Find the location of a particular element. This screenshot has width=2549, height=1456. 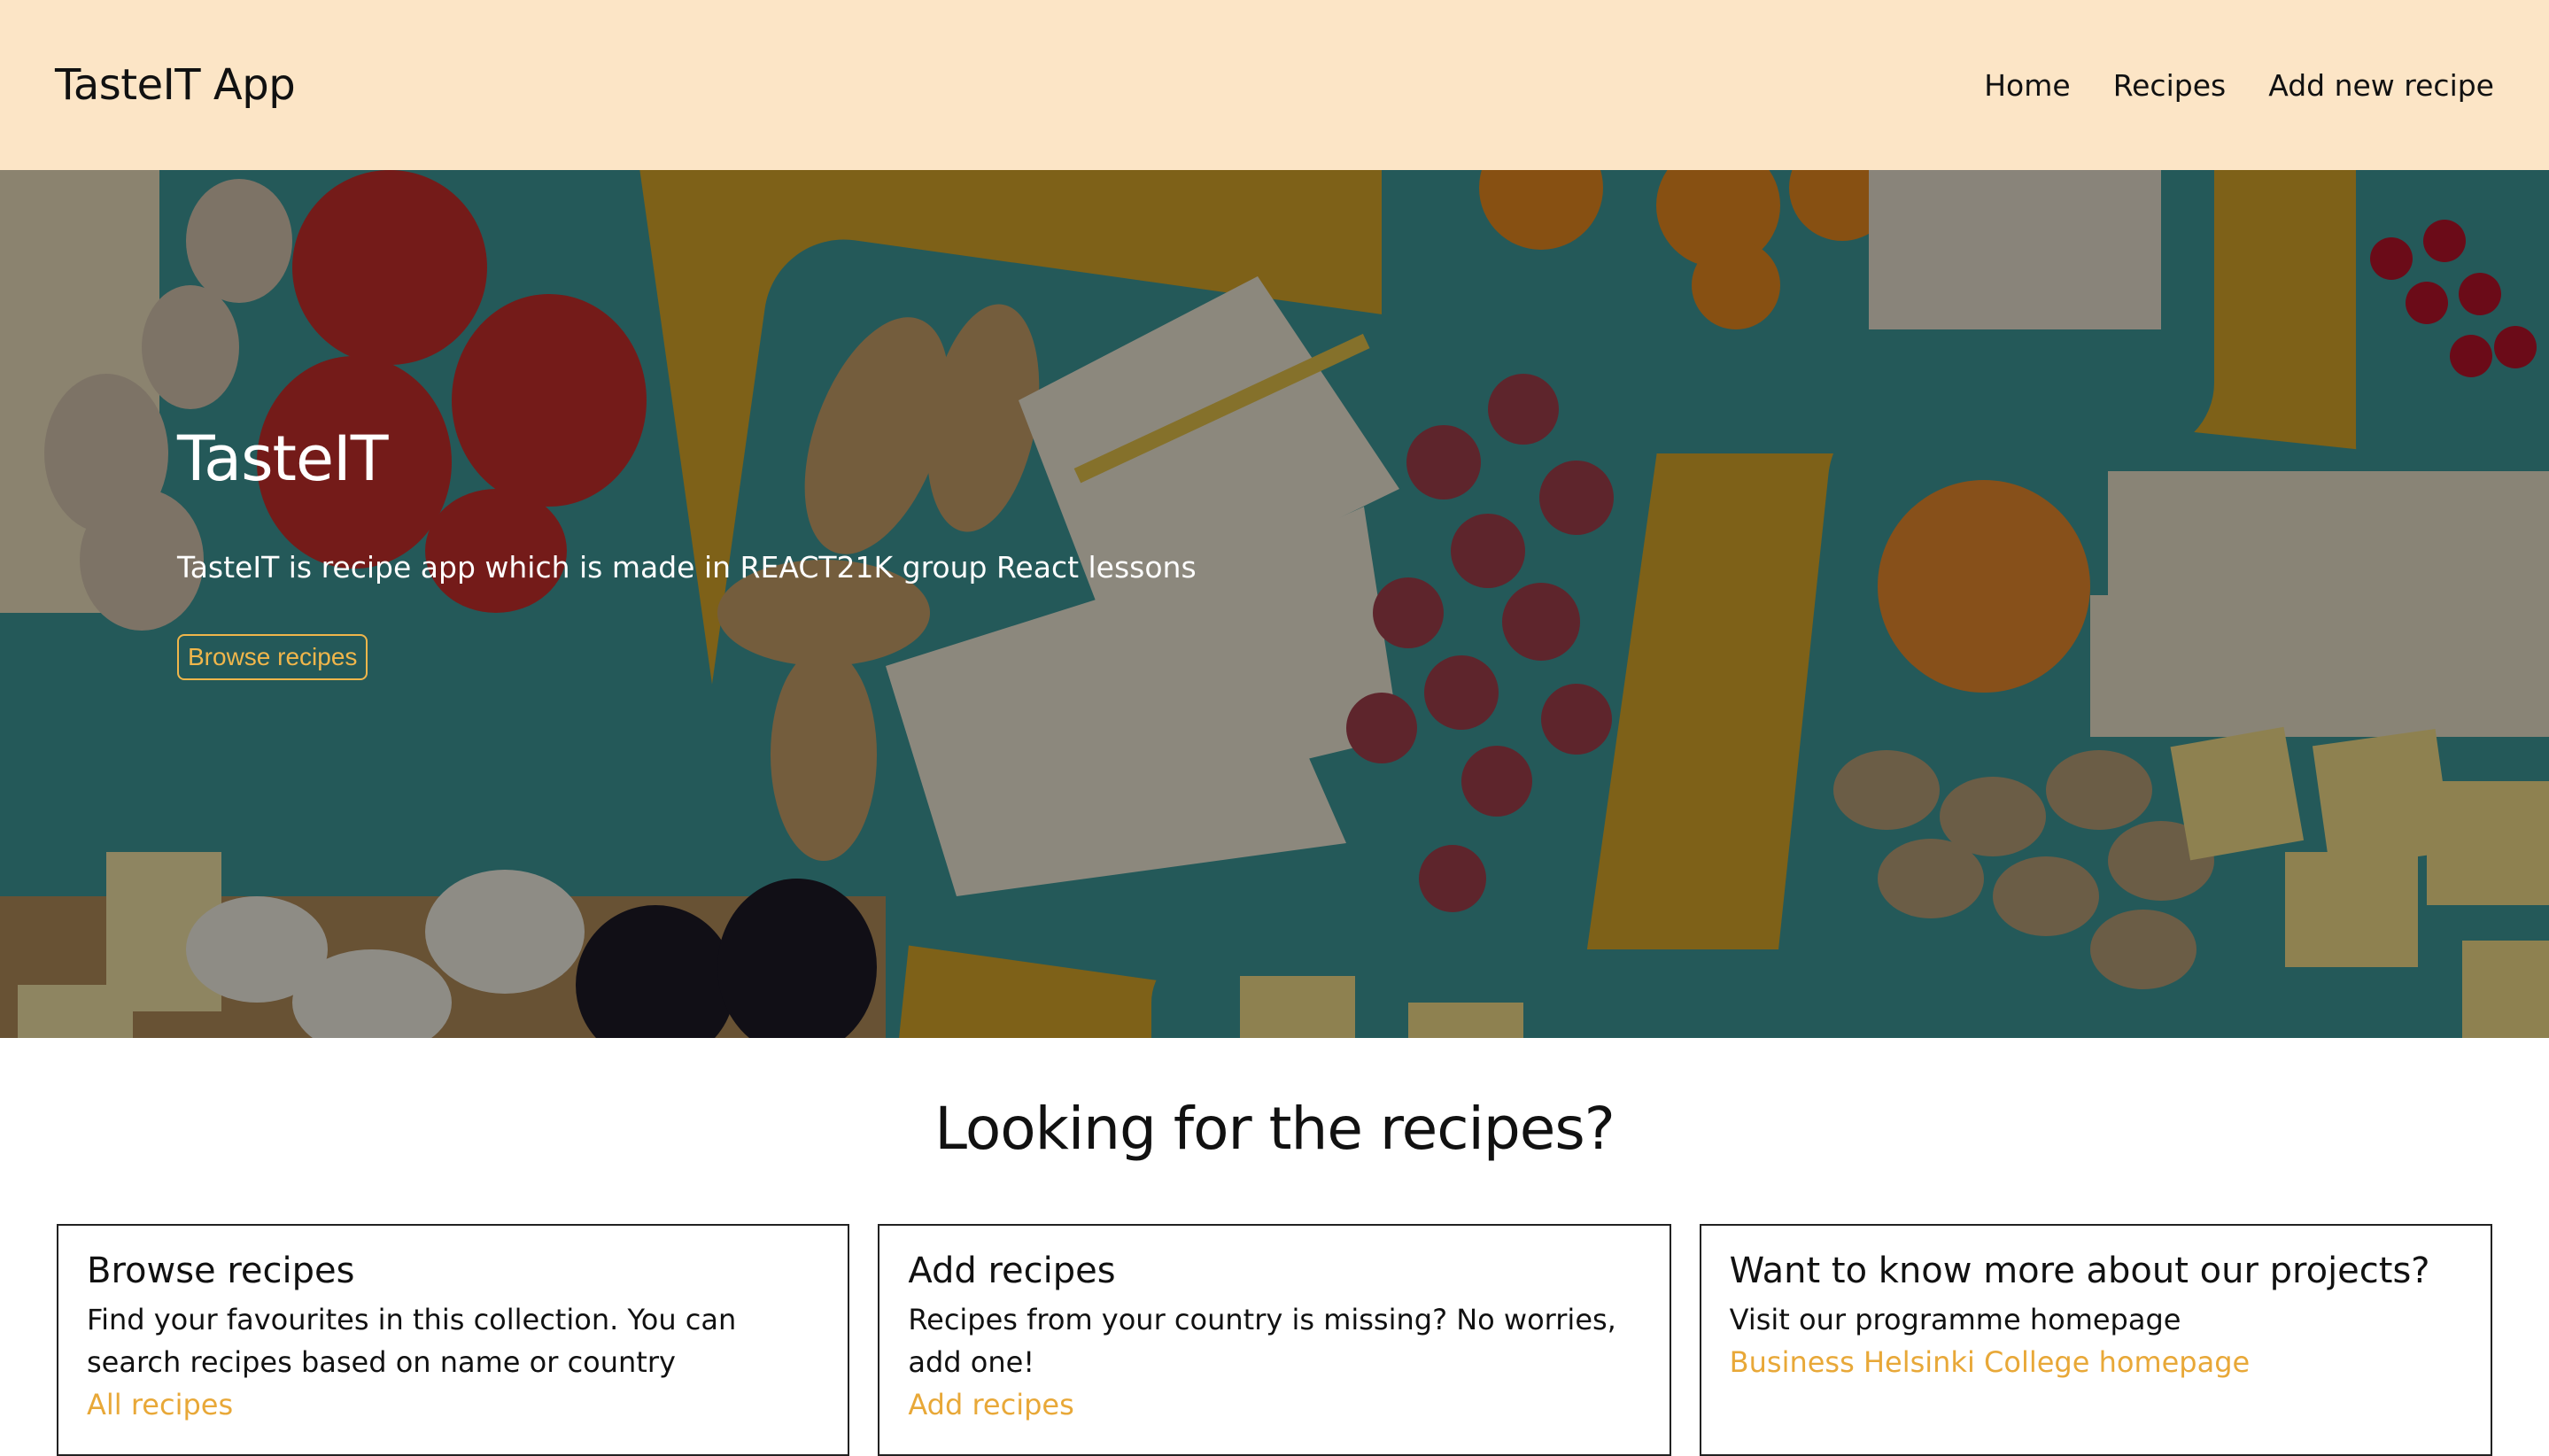

card-title: Add recipes is located at coordinates (1012, 1271).